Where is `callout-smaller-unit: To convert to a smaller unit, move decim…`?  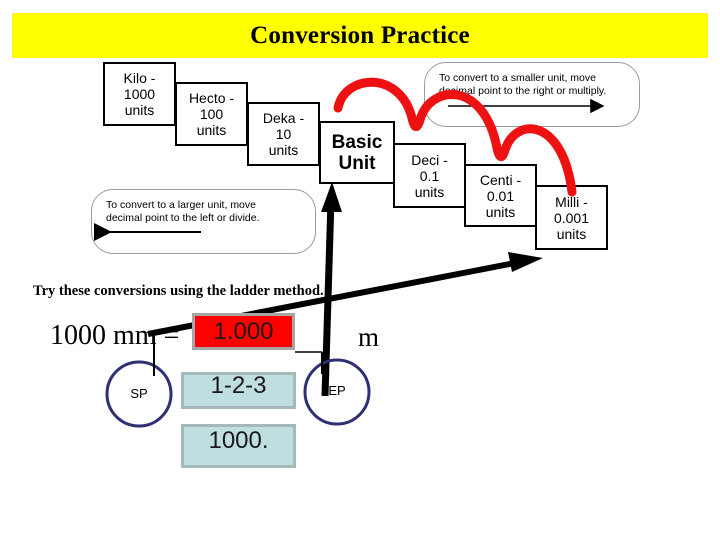
callout-smaller-unit: To convert to a smaller unit, move decim… is located at coordinates (532, 94).